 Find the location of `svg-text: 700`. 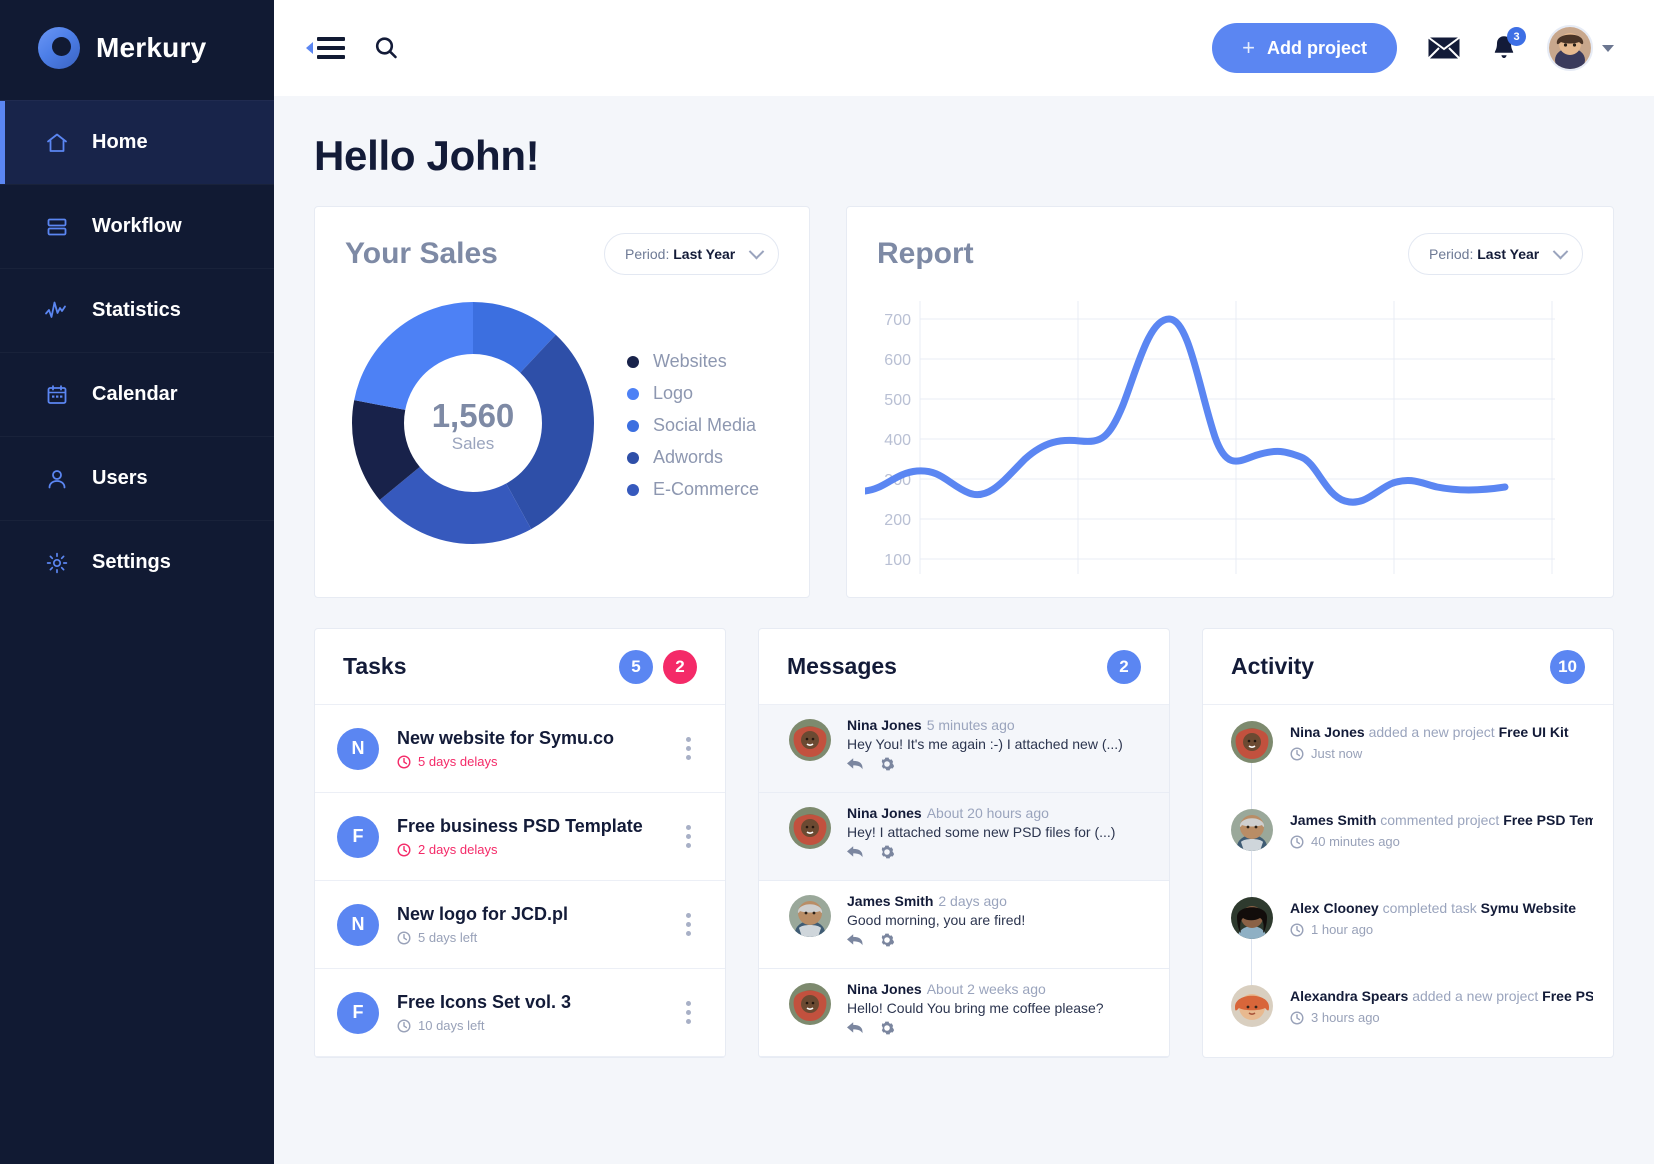

svg-text: 700 is located at coordinates (897, 320).